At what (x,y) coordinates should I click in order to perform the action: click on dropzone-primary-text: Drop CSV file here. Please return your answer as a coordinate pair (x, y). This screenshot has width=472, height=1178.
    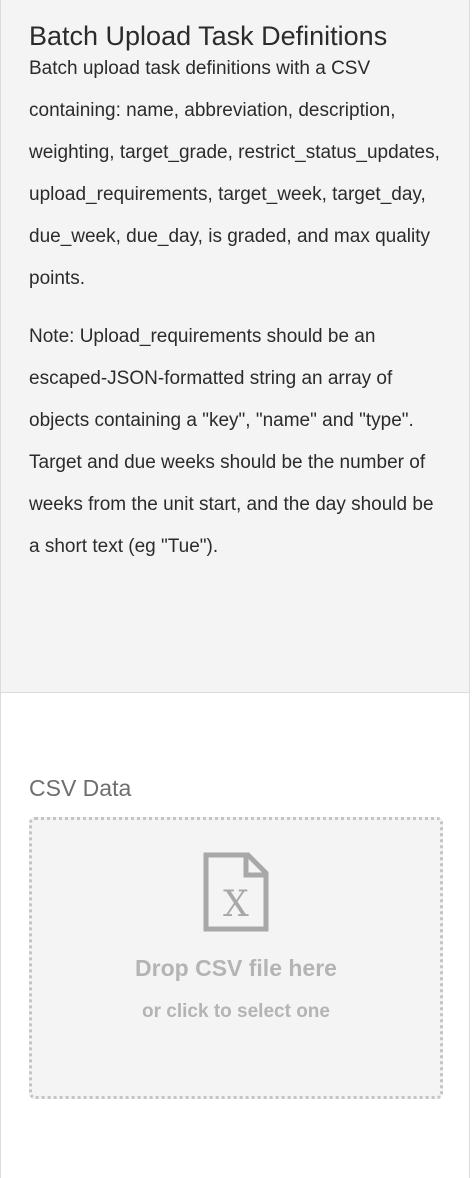
    Looking at the image, I should click on (236, 968).